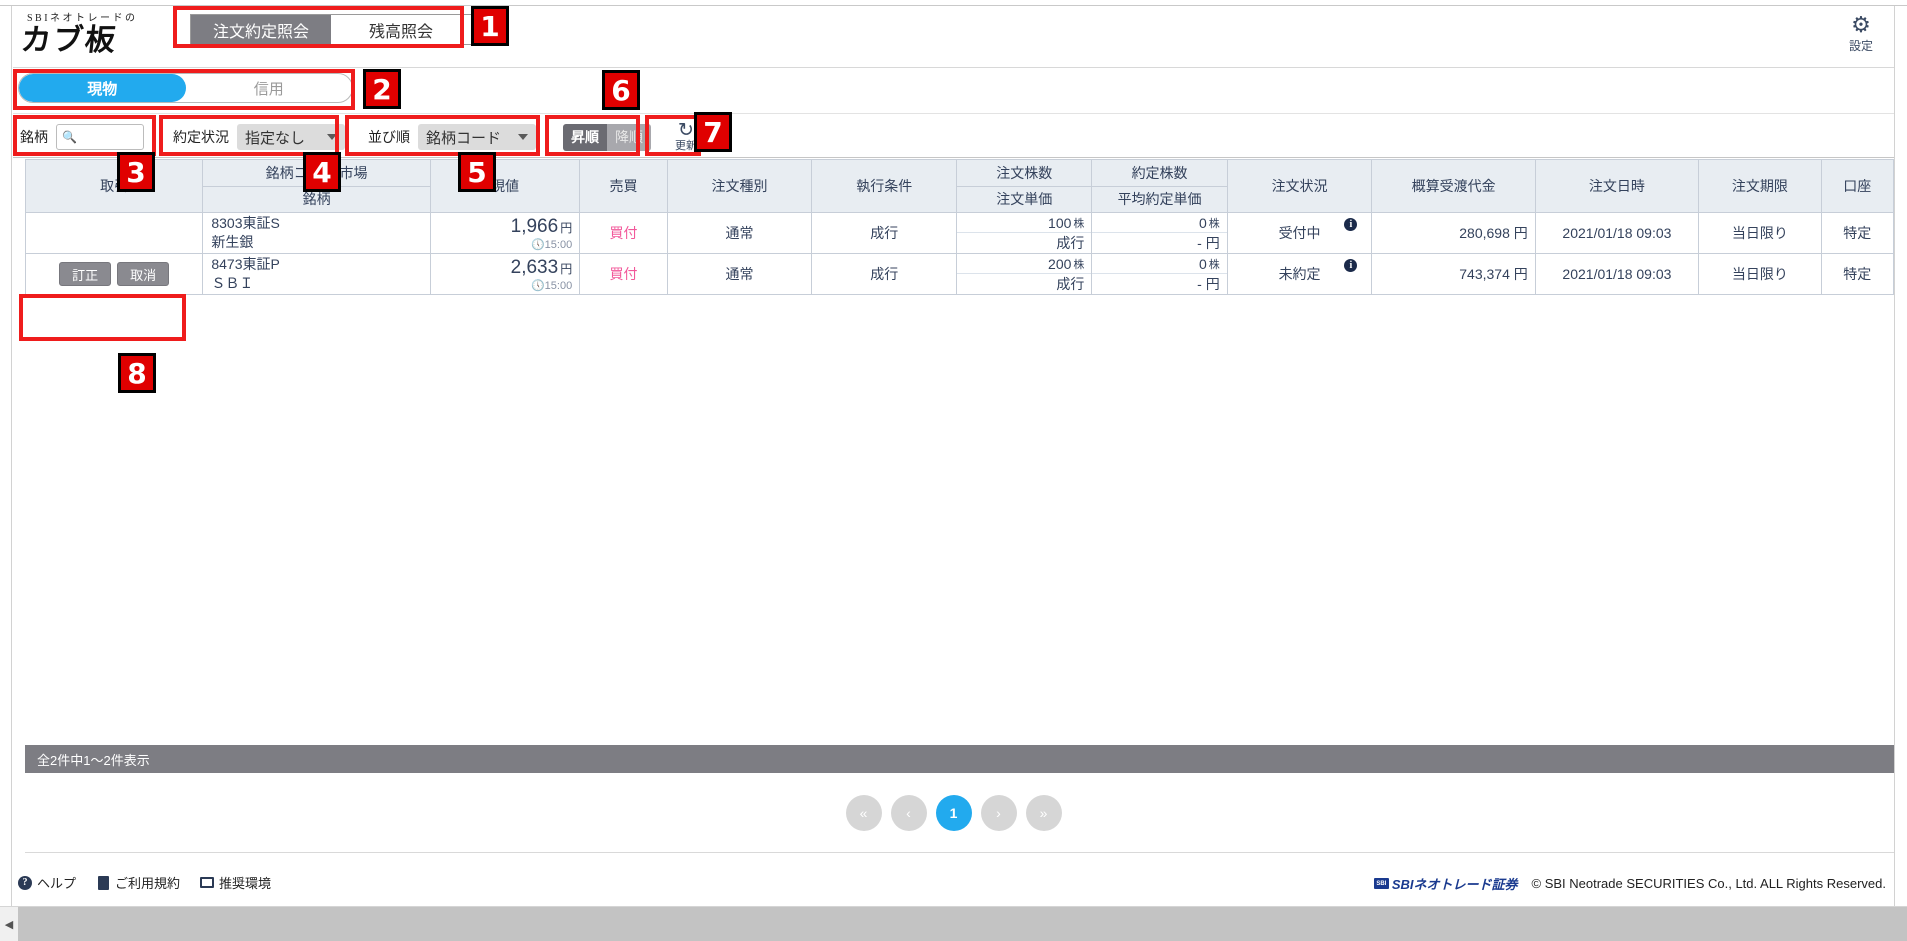 This screenshot has height=941, width=1907. Describe the element at coordinates (1617, 274) in the screenshot. I see `cell-order-datetime: 2021/01/18 09:03` at that location.